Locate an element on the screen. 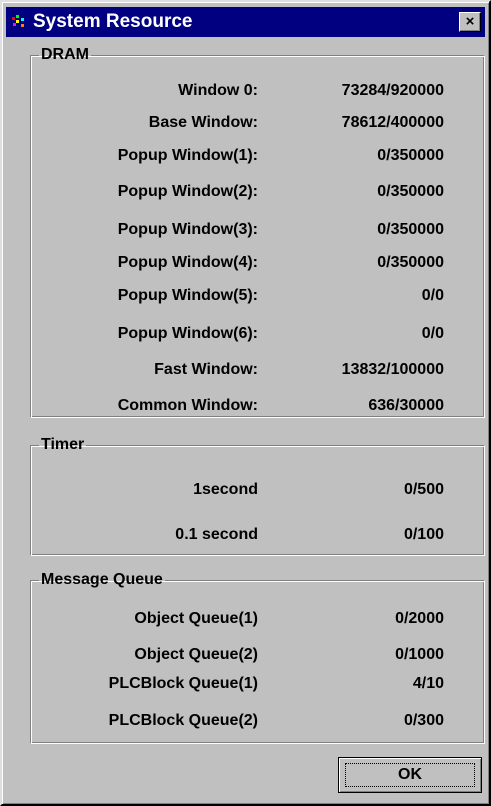  queue-row-plcblock-1: PLCBlock Queue(1) 4/10 is located at coordinates (257, 684).